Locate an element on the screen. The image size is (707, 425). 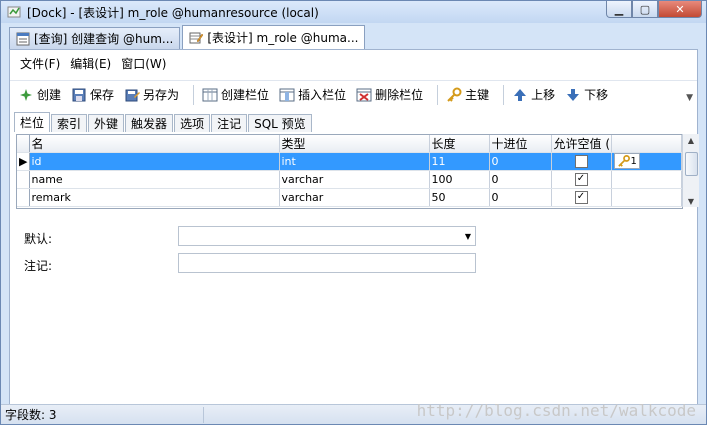
toolbar-overflow-icon: ▼ is located at coordinates (689, 98).